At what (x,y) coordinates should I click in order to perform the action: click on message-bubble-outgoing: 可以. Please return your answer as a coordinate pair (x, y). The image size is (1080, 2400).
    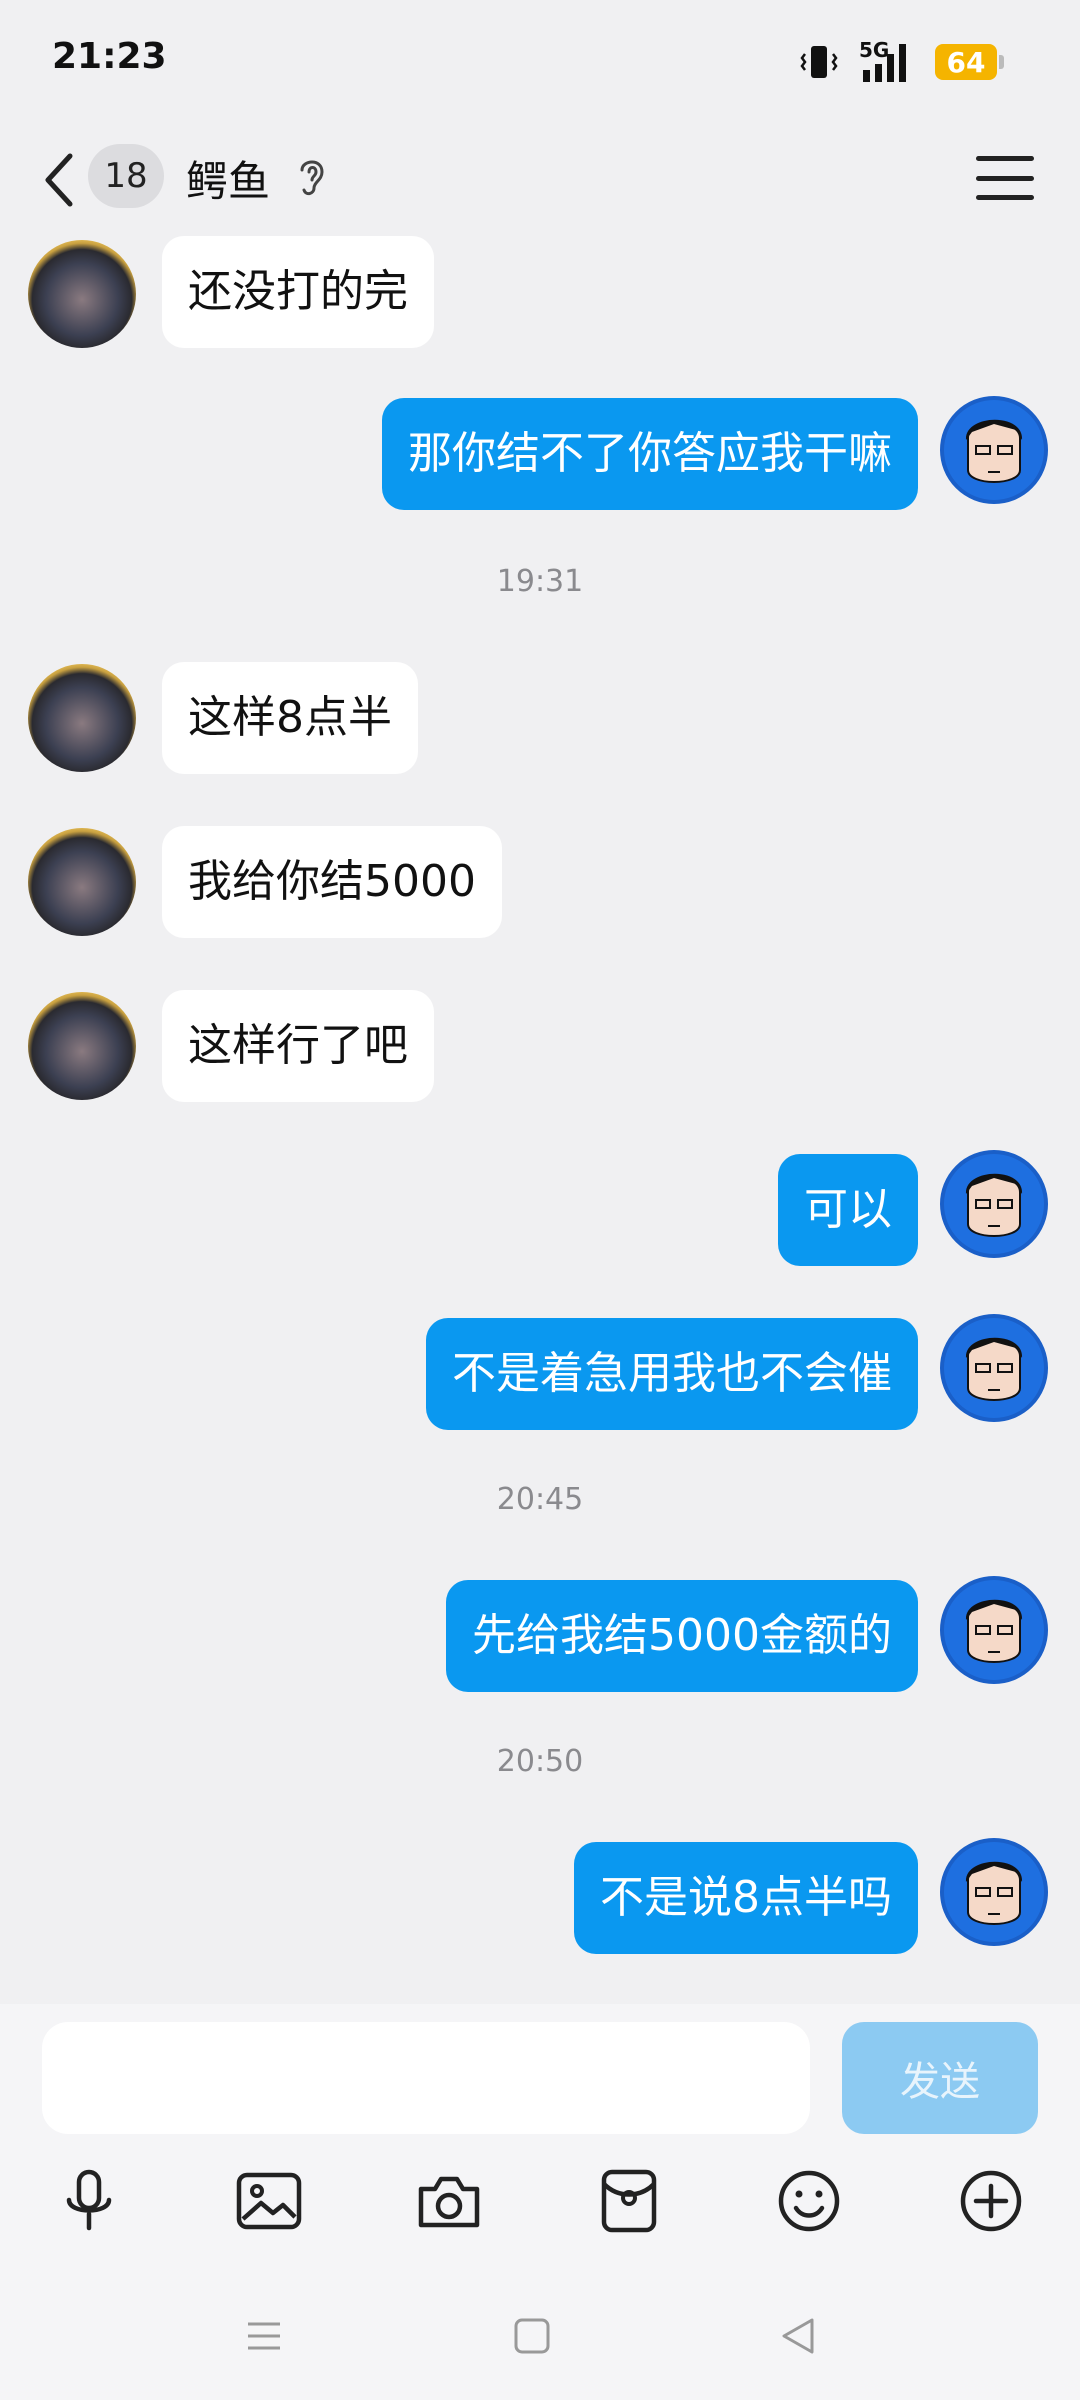
    Looking at the image, I should click on (848, 1210).